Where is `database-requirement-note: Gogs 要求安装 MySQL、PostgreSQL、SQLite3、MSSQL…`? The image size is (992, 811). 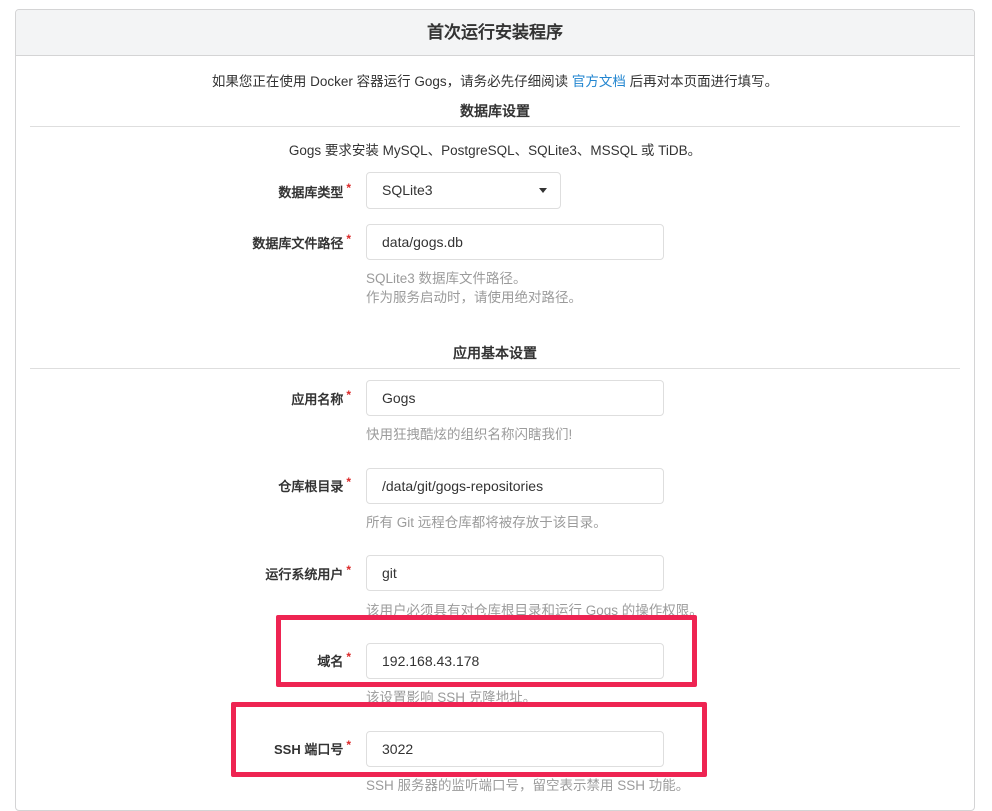 database-requirement-note: Gogs 要求安装 MySQL、PostgreSQL、SQLite3、MSSQL… is located at coordinates (495, 150).